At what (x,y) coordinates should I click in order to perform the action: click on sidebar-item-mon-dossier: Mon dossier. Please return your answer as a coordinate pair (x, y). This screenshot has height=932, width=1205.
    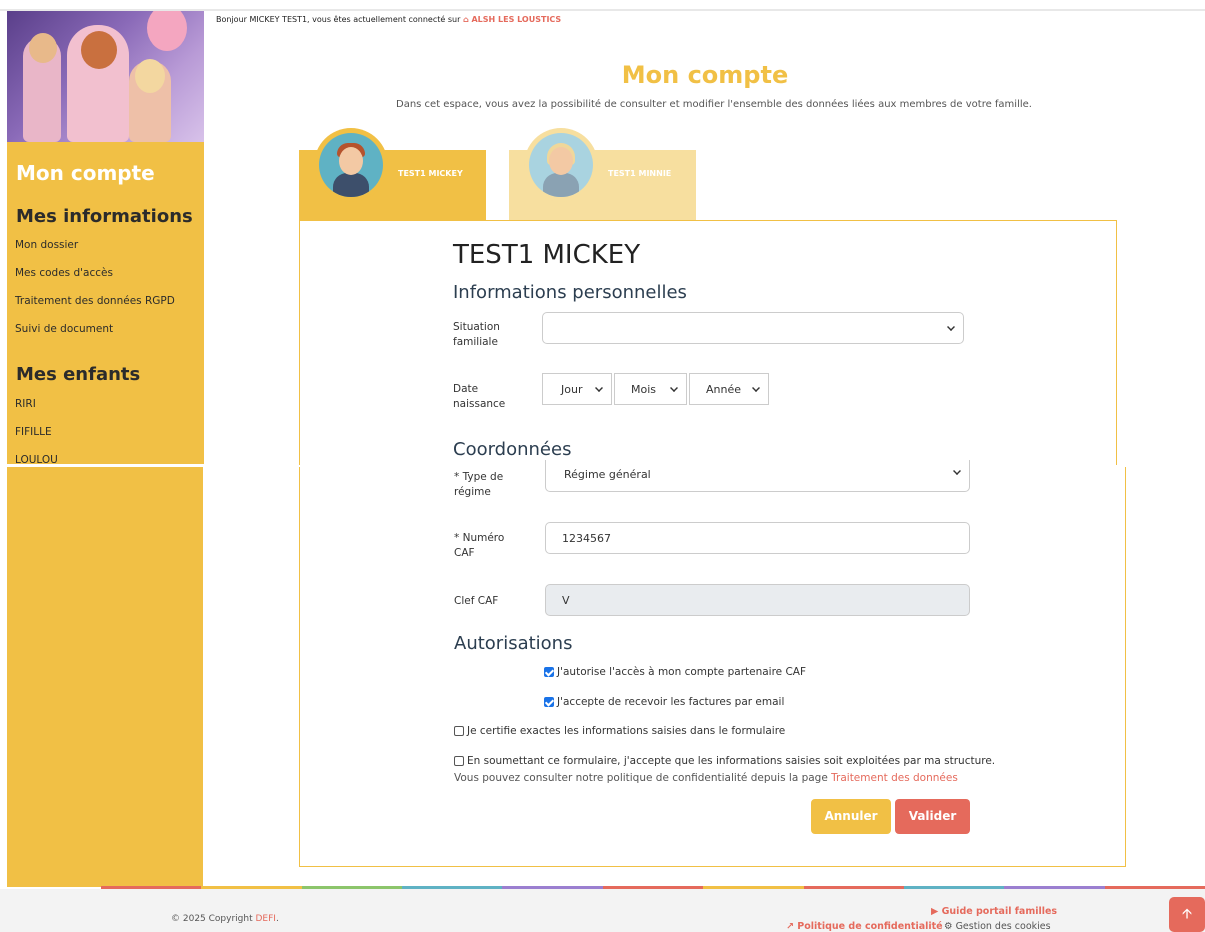
    Looking at the image, I should click on (46, 245).